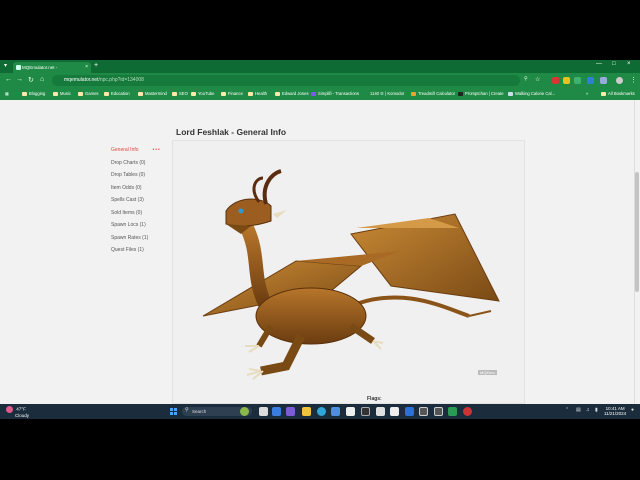 The width and height of the screenshot is (640, 480). I want to click on forward-icon: →, so click(19, 79).